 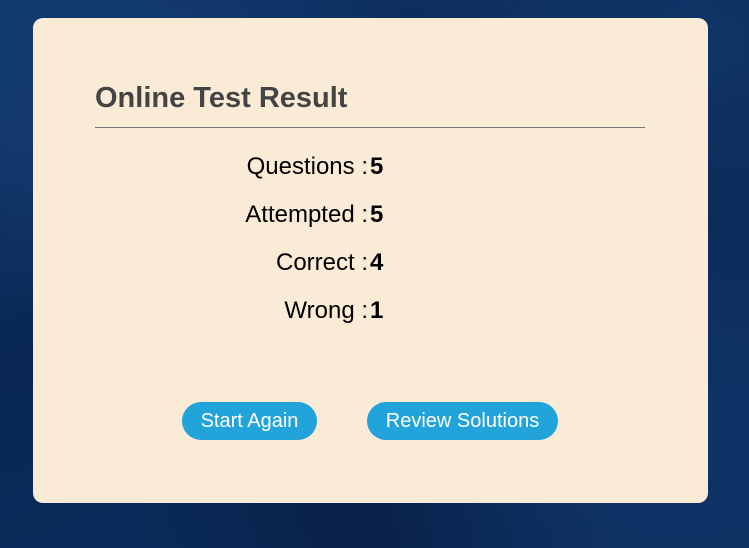 What do you see at coordinates (307, 166) in the screenshot?
I see `stat-label-questions: Questions :` at bounding box center [307, 166].